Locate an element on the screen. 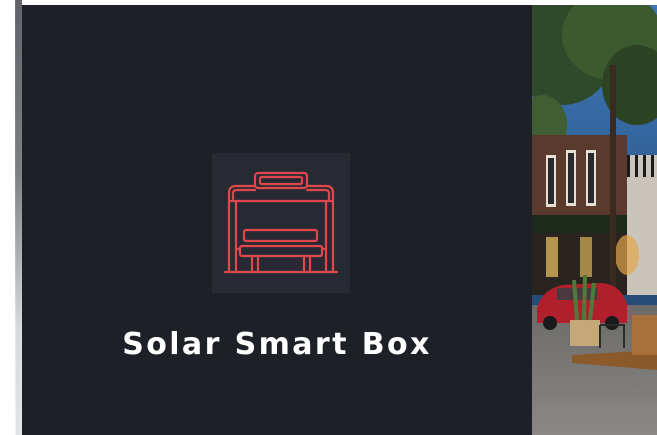 The image size is (657, 435). card-title: Solar Smart Box is located at coordinates (277, 344).